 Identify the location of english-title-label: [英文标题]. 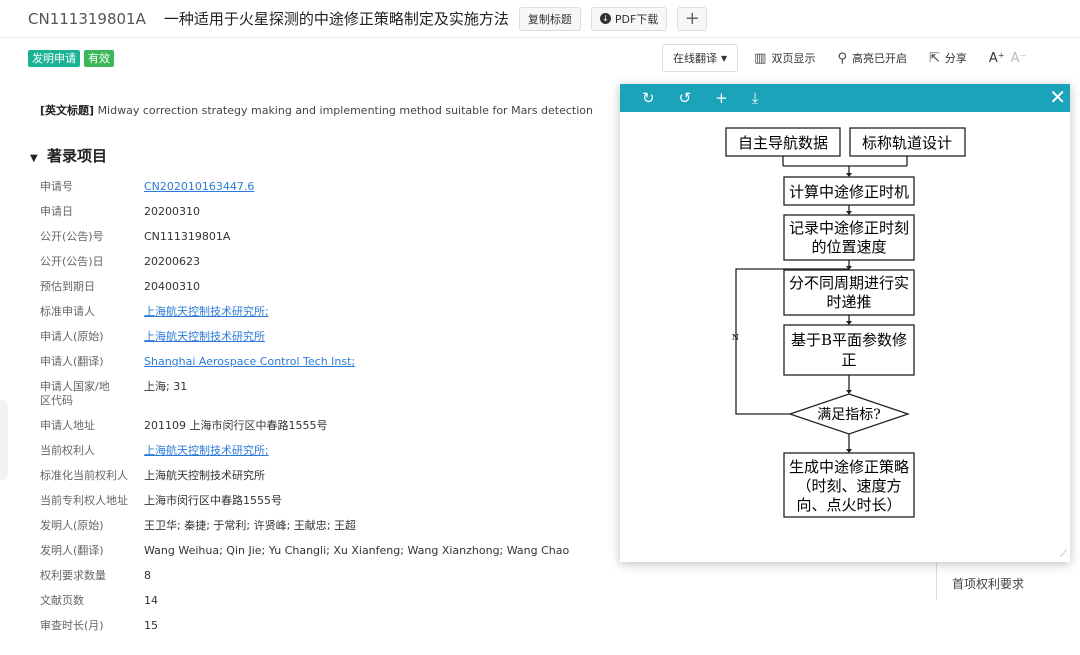
(67, 110).